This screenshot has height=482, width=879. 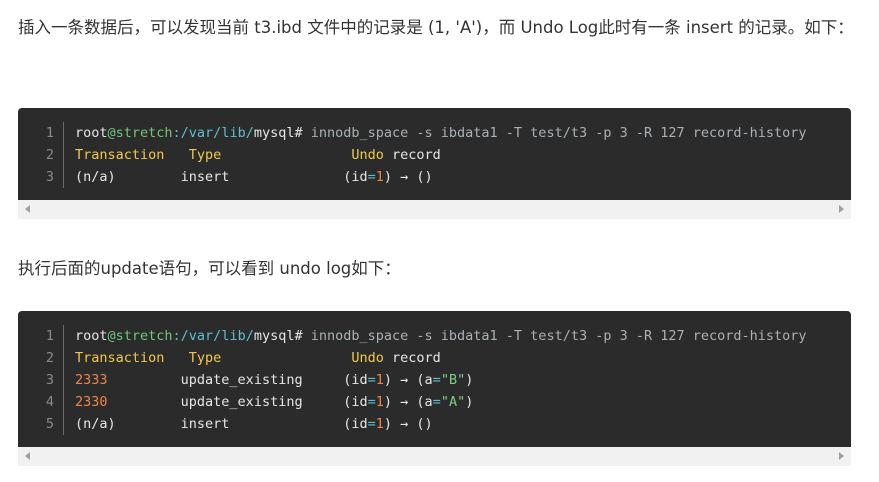 I want to click on code-line: 3 2333 update_existing (id=1) → (a="B"), so click(x=434, y=380).